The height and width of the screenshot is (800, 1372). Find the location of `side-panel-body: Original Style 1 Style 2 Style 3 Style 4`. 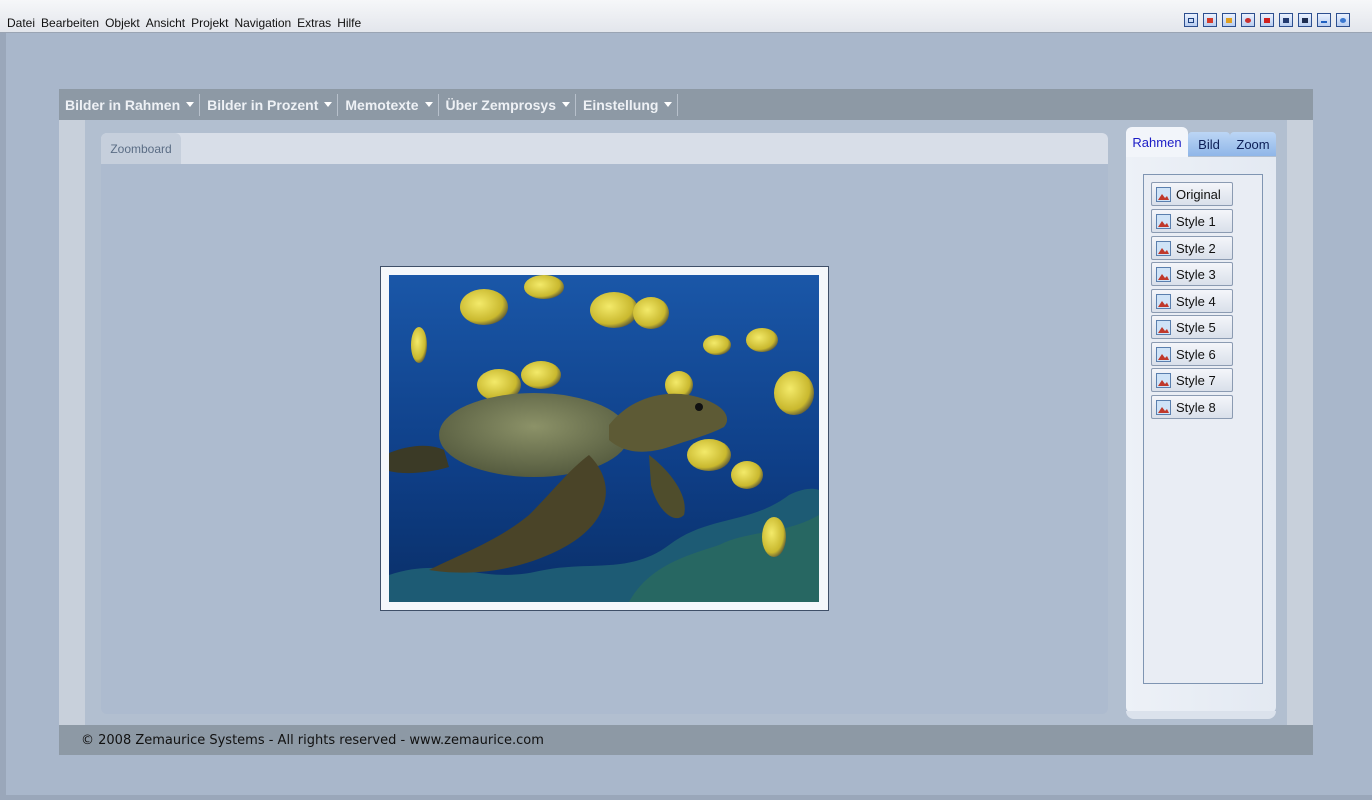

side-panel-body: Original Style 1 Style 2 Style 3 Style 4 is located at coordinates (1201, 435).